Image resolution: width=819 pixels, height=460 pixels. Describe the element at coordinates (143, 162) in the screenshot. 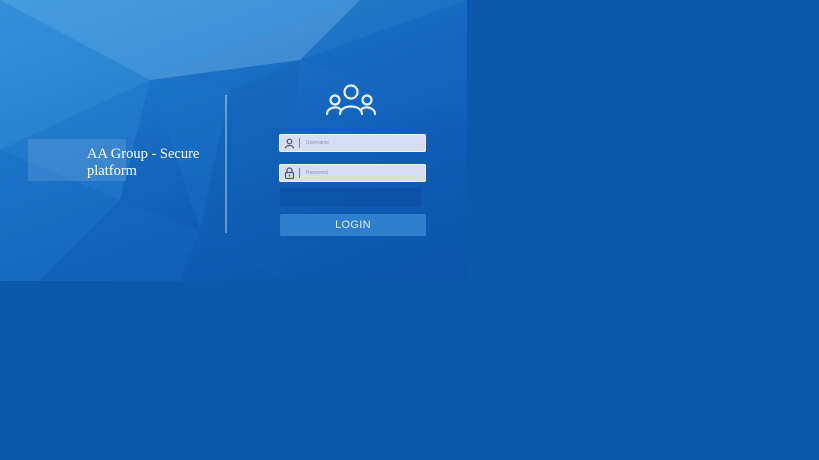

I see `brand-title: AA Group - Secure platform` at that location.